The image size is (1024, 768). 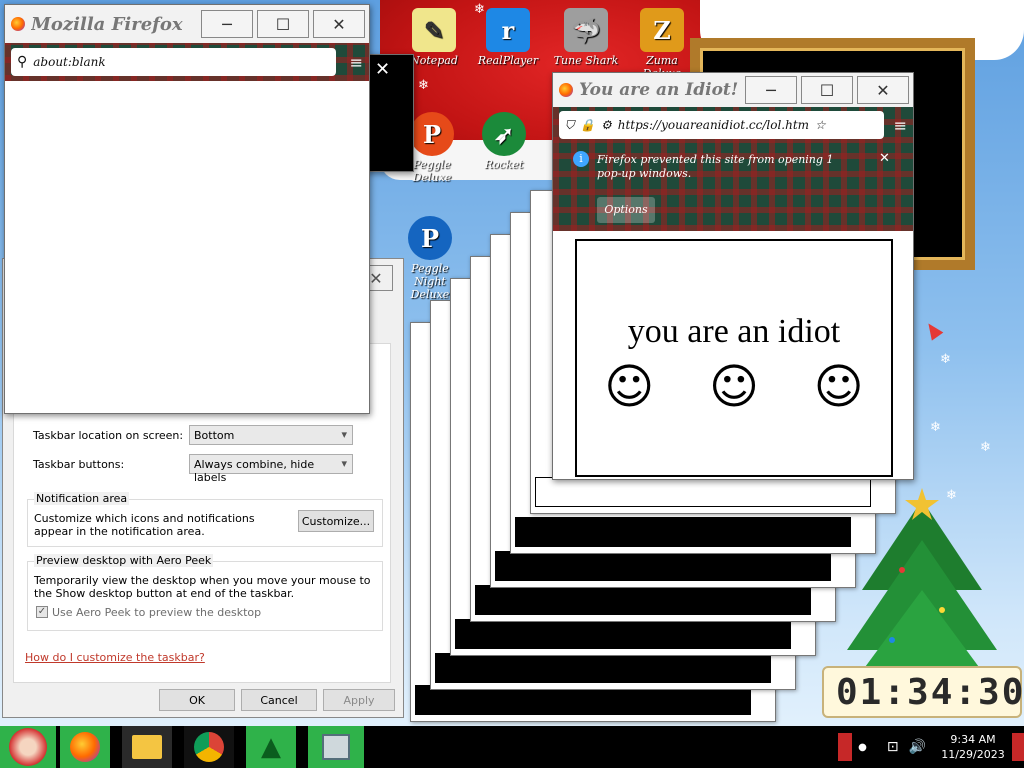 What do you see at coordinates (512, 747) in the screenshot?
I see `taskbar: ▲ ● ⊡ 🔊 9:34 AM 11/29/2023` at bounding box center [512, 747].